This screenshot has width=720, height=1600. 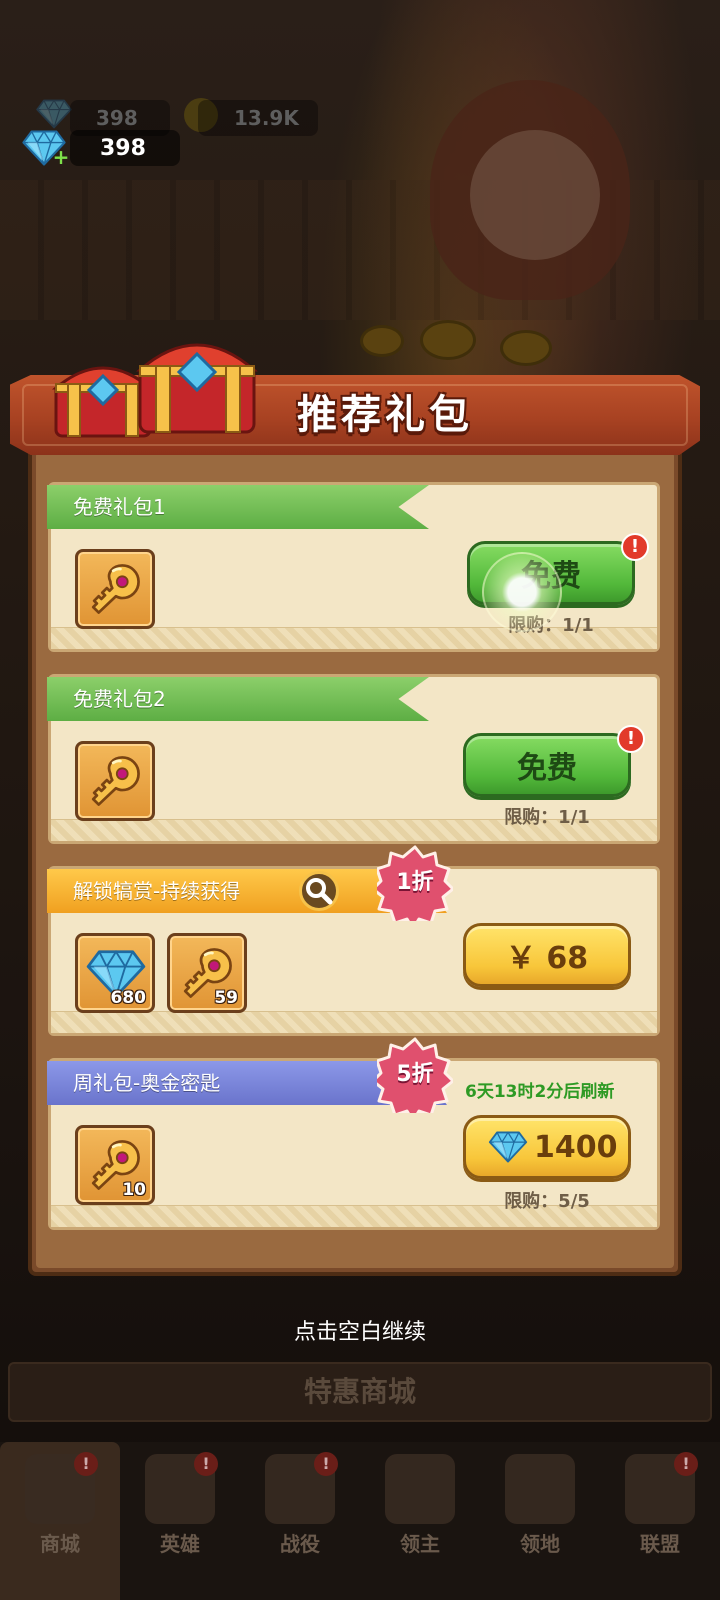 I want to click on pack-card-weekly: 周礼包-奥金密匙 5折 6天13时2分后刷新 10 1400 限购：5/5, so click(x=353, y=1144).